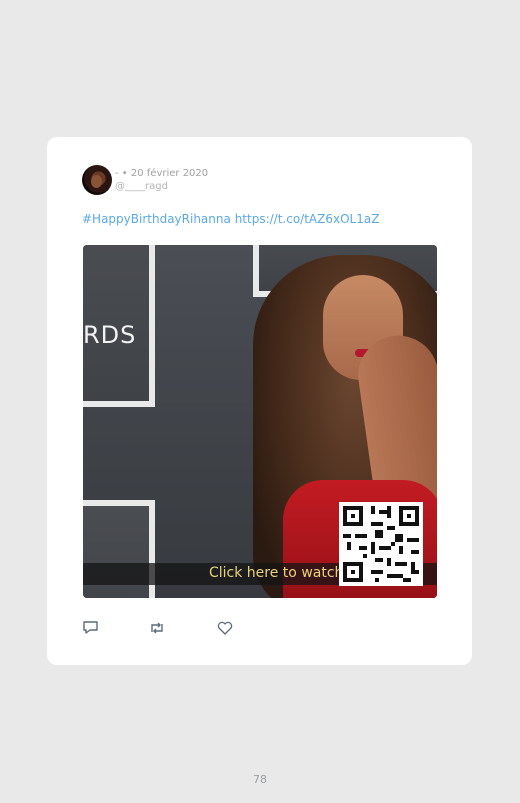  I want to click on tweet-meta: - • 20 février 2020 @____ragd, so click(161, 180).